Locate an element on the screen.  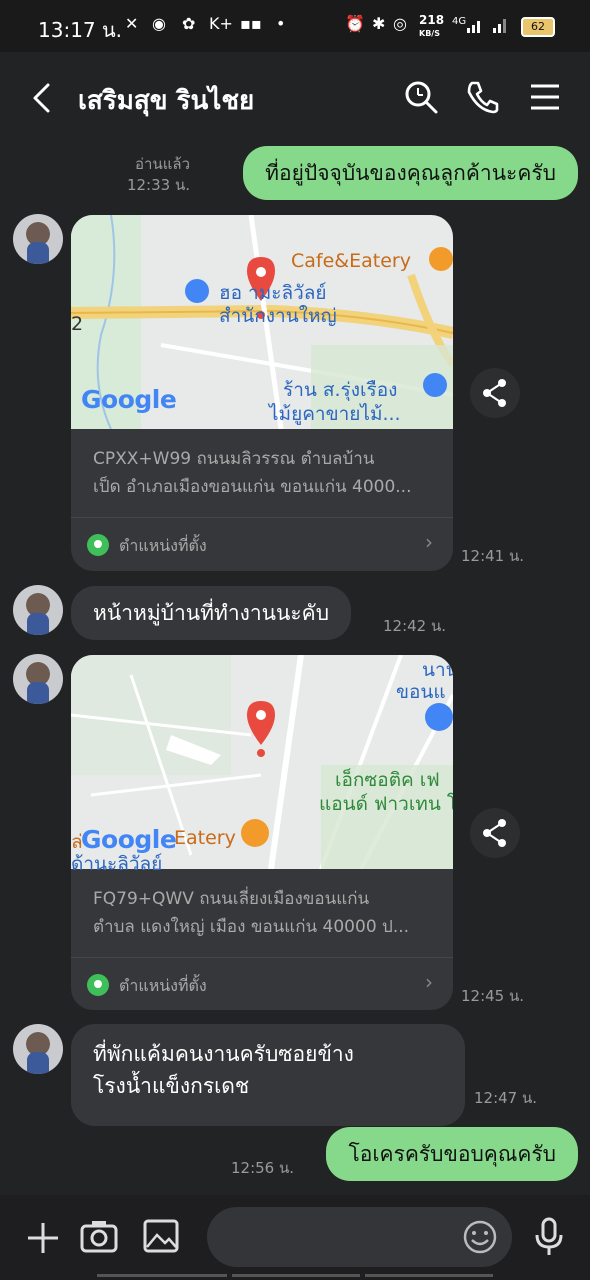
phone-call-icon is located at coordinates (483, 97).